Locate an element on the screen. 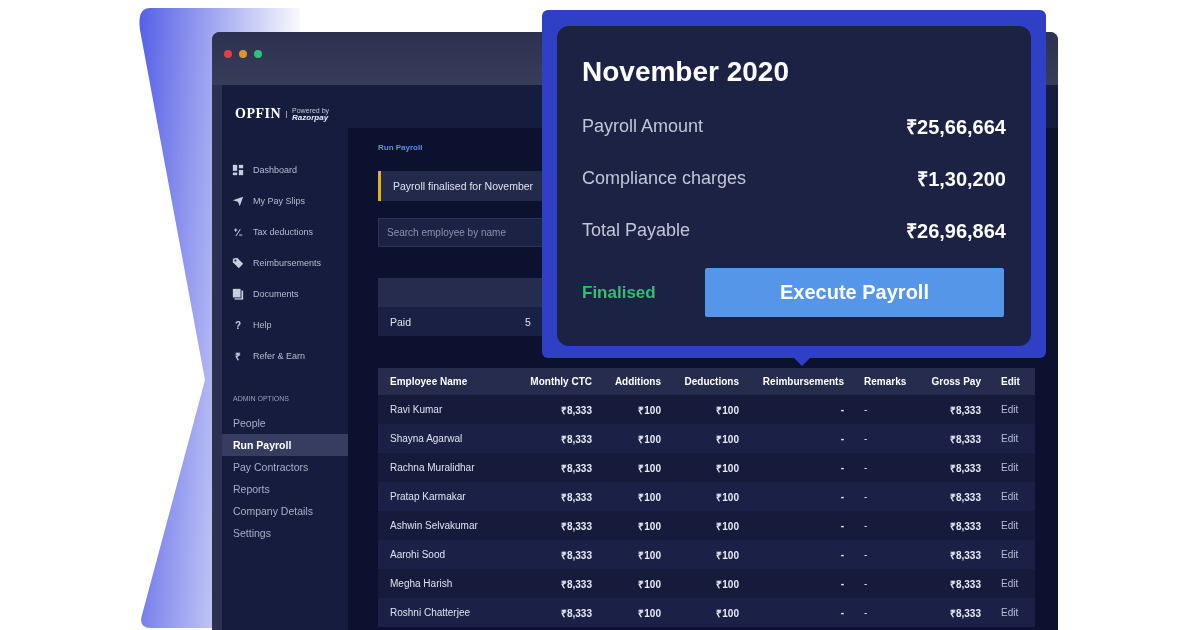 This screenshot has height=630, width=1200. sidebar-item: Settings is located at coordinates (285, 533).